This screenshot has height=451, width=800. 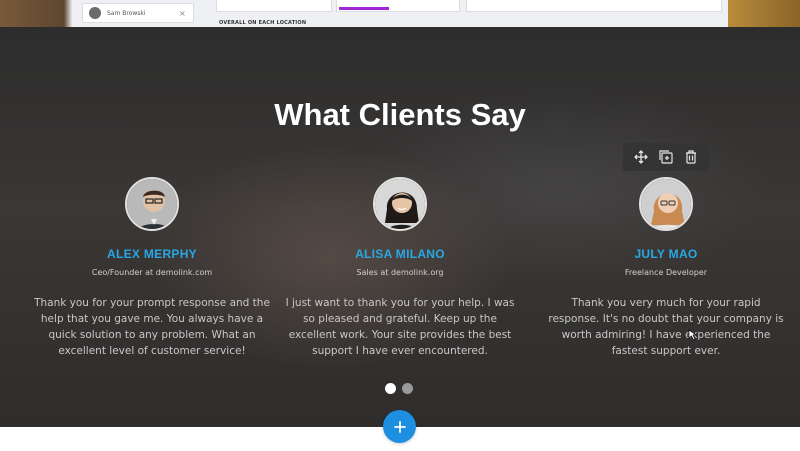 I want to click on block-toolbar, so click(x=666, y=157).